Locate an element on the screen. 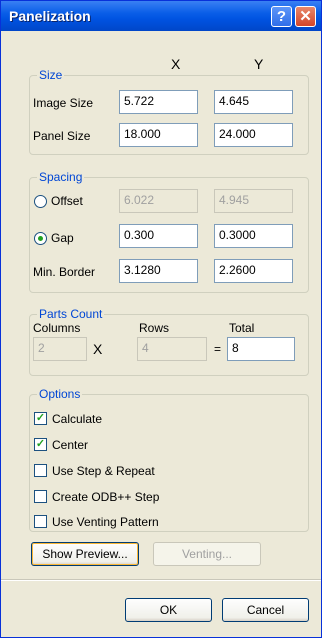  min-border-label: Min. Border is located at coordinates (64, 272).